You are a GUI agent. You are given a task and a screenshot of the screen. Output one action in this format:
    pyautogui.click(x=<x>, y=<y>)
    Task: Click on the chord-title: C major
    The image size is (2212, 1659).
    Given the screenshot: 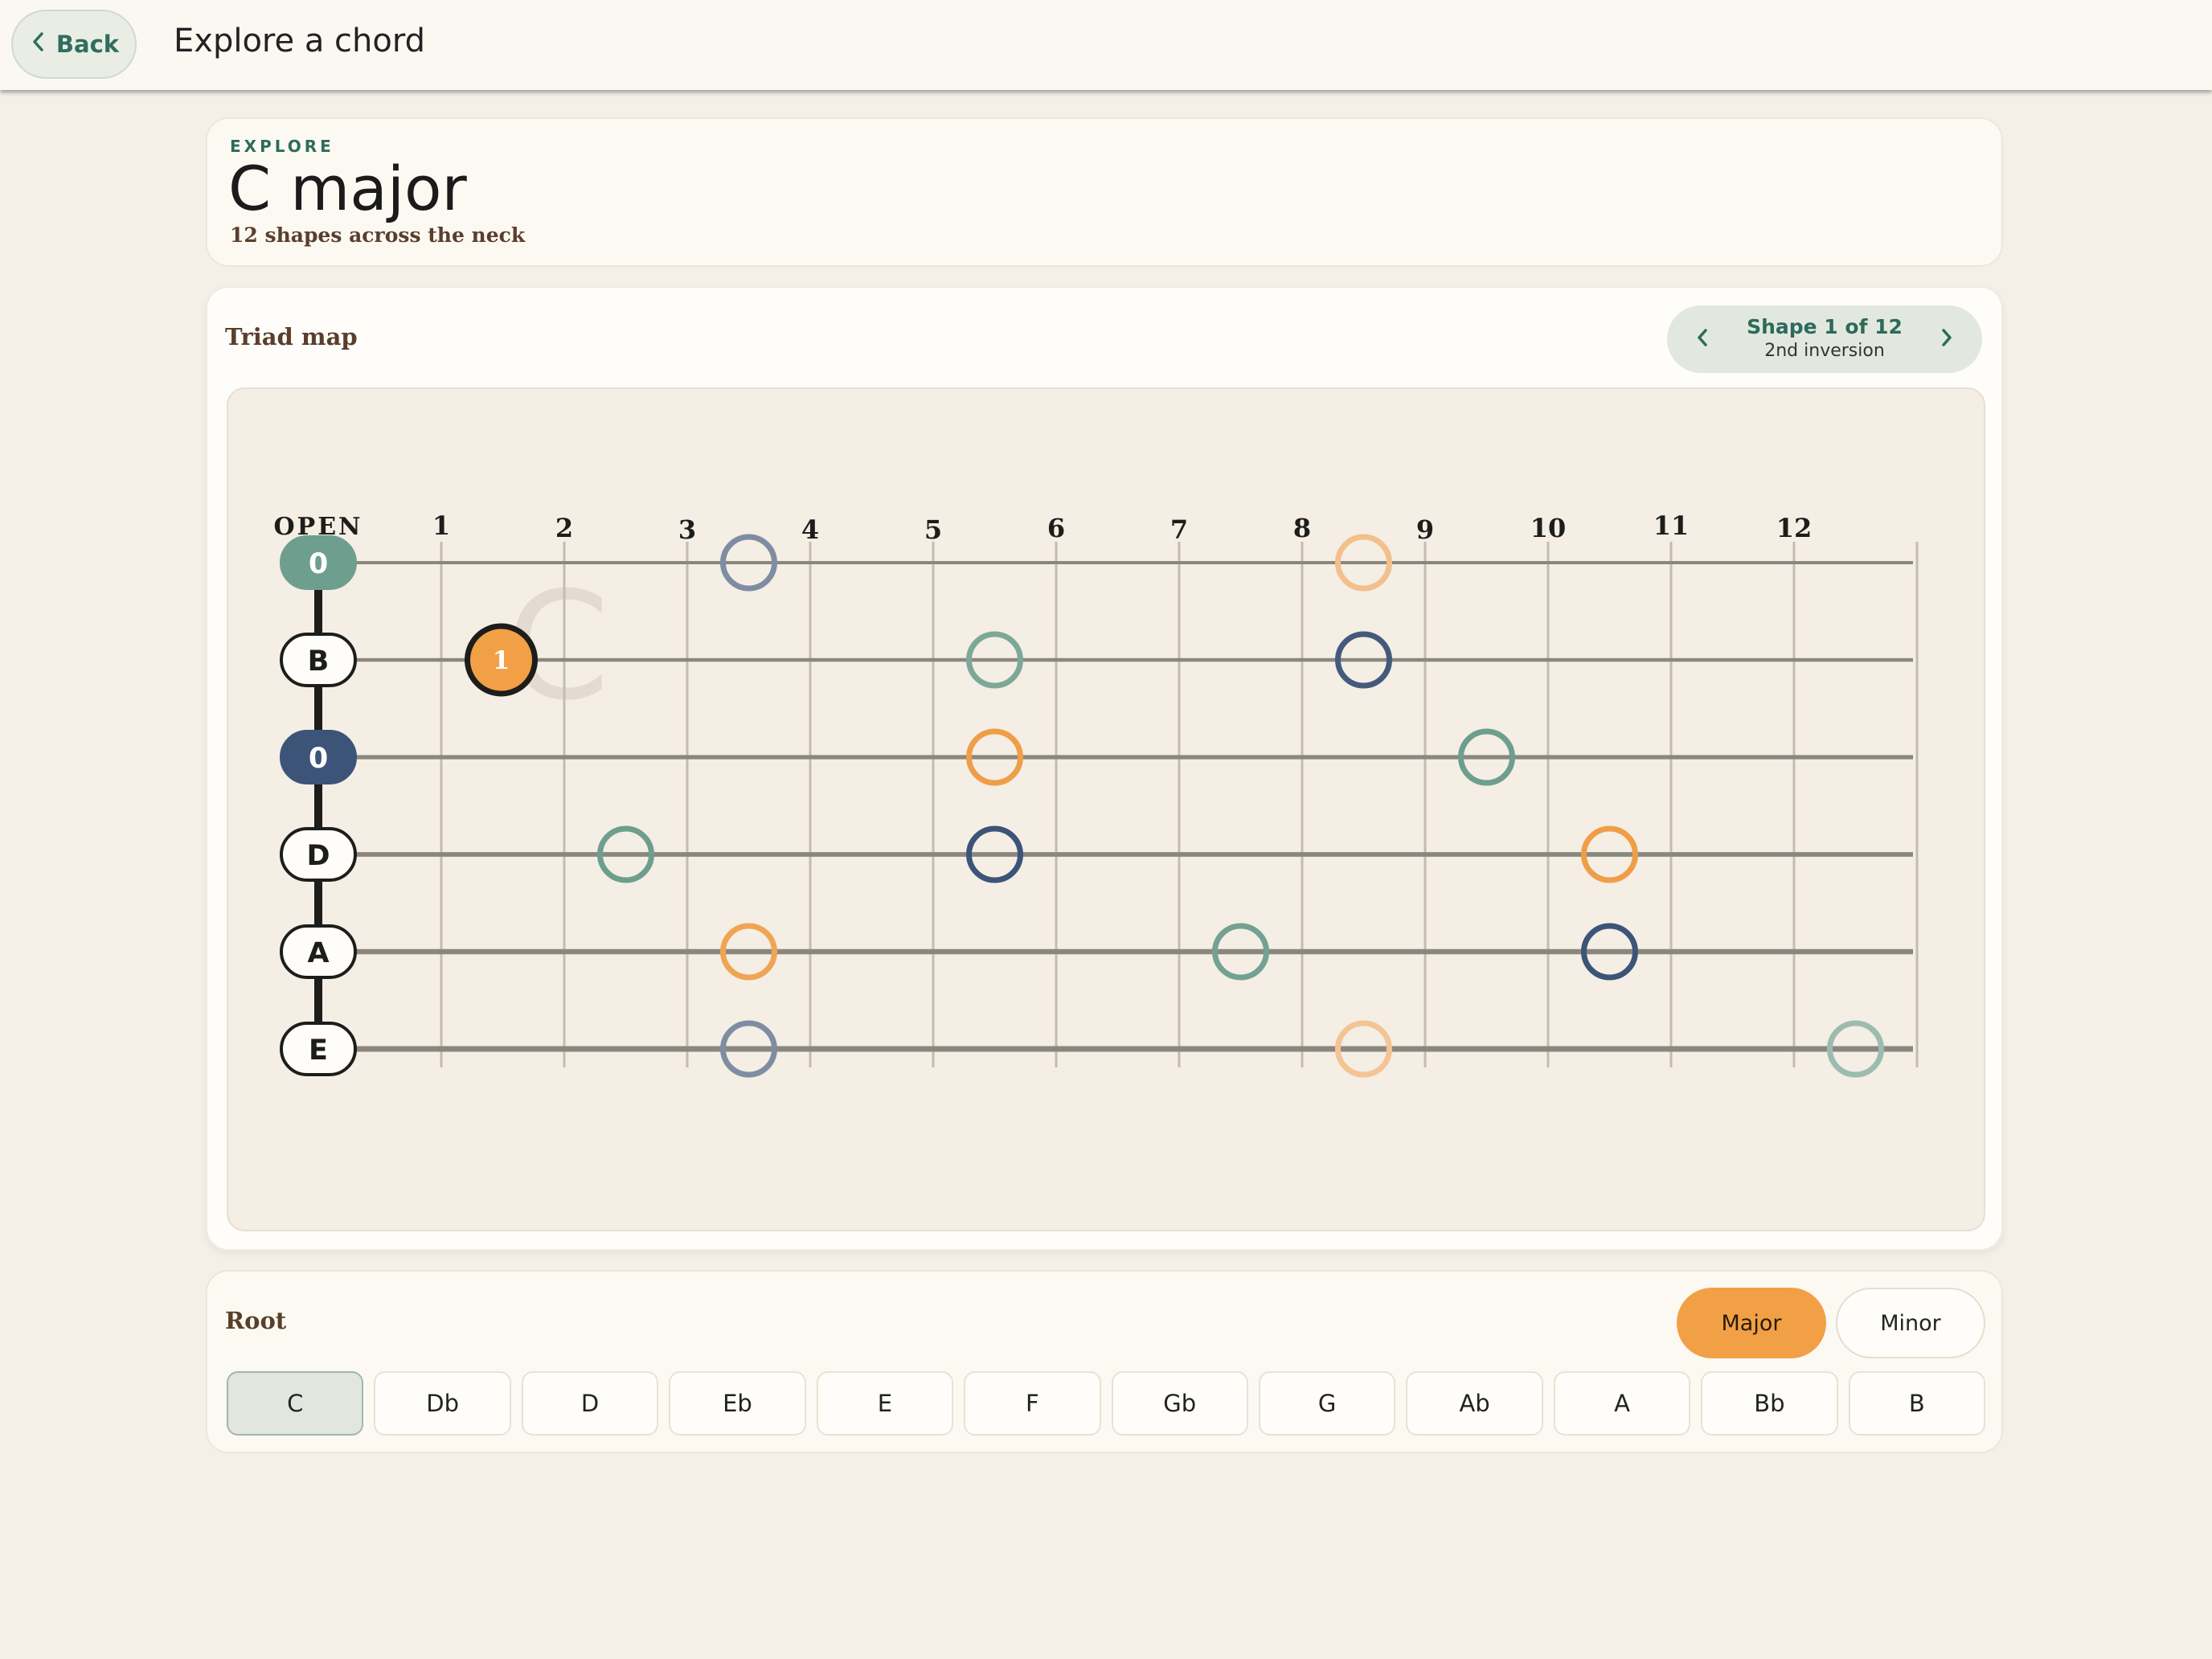 What is the action you would take?
    pyautogui.click(x=347, y=188)
    